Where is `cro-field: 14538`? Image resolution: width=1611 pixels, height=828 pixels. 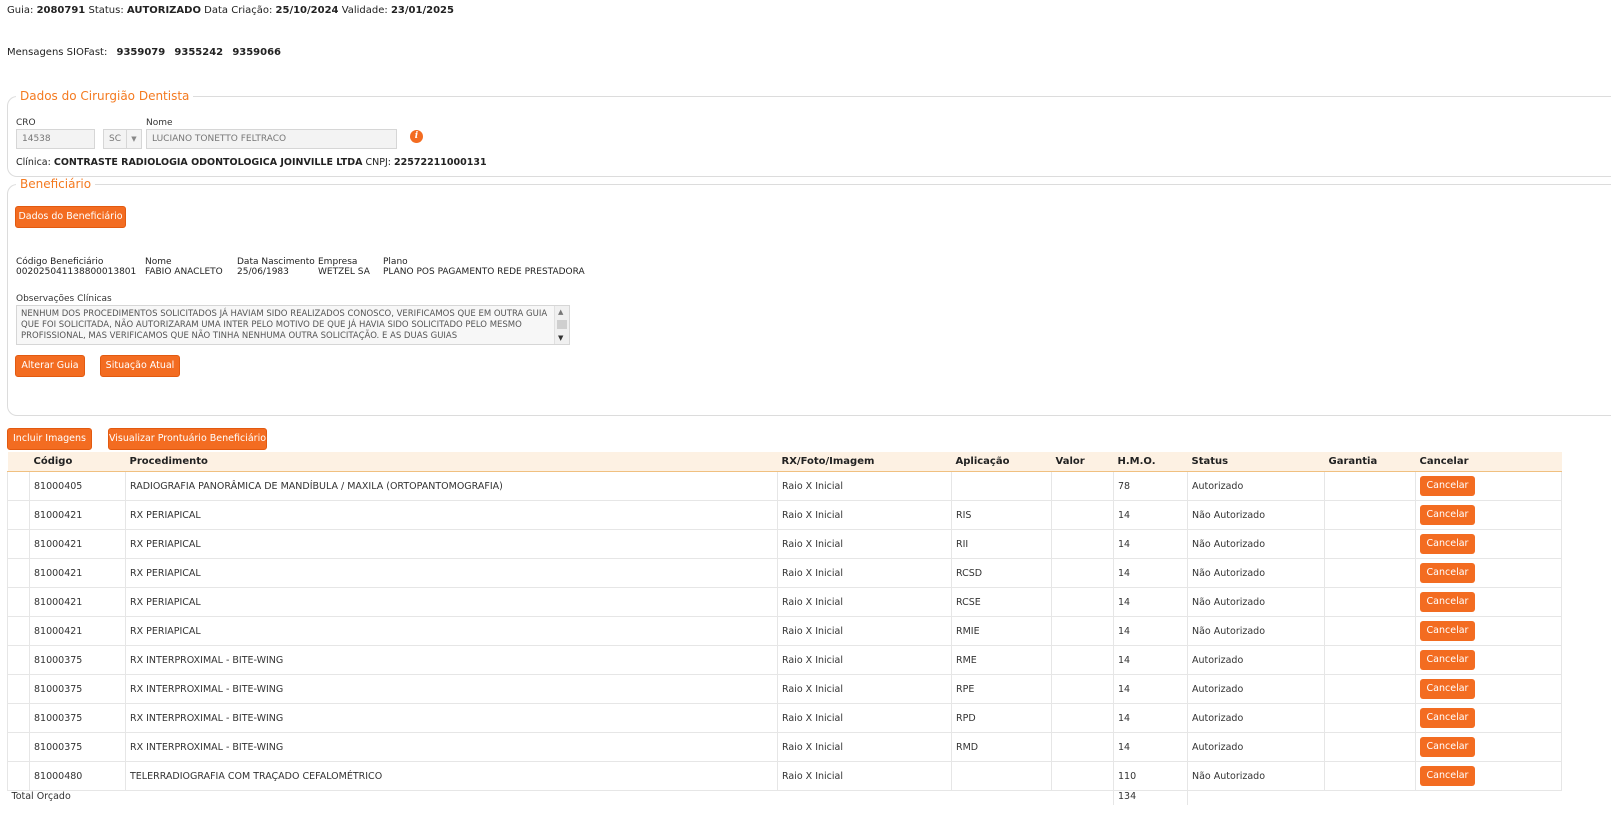 cro-field: 14538 is located at coordinates (55, 139).